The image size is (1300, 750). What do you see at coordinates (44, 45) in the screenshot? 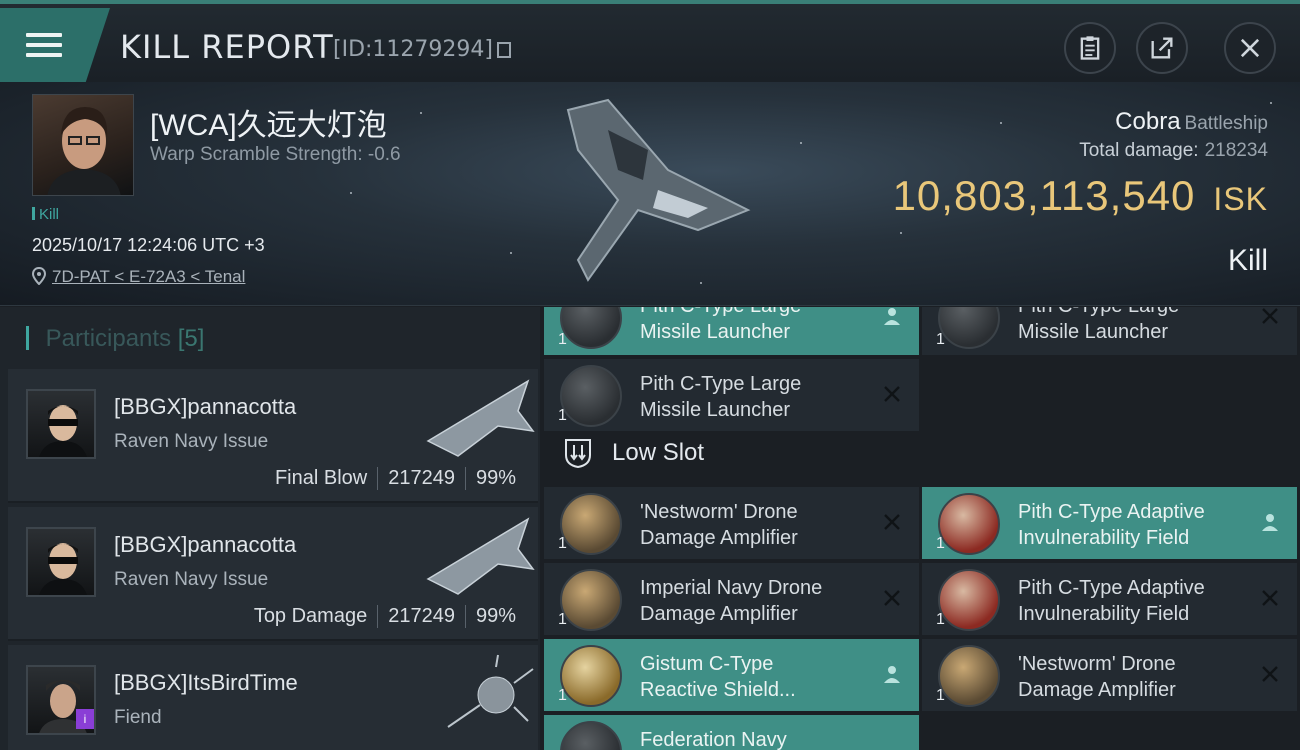
I see `menu-icon` at bounding box center [44, 45].